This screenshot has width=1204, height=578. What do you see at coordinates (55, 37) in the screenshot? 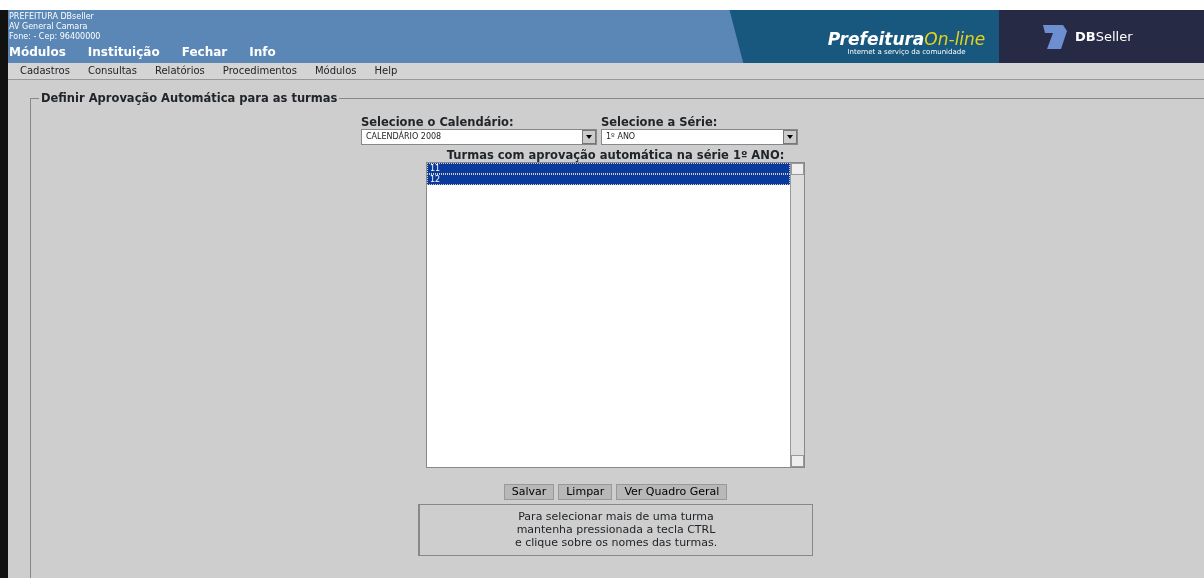
I see `header-text: Fone: - Cep: 96400000` at bounding box center [55, 37].